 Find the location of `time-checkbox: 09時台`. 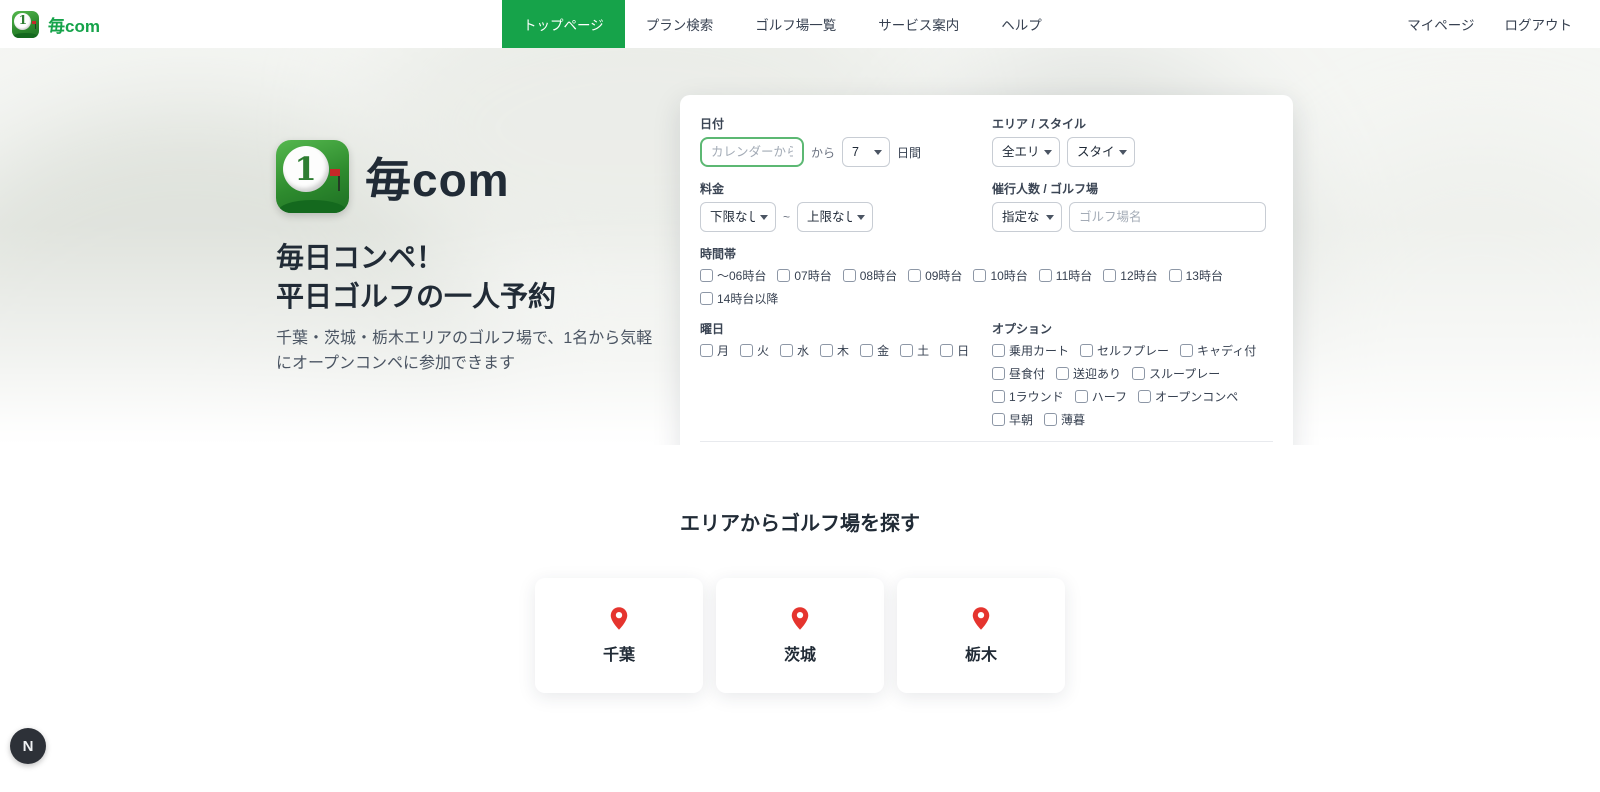

time-checkbox: 09時台 is located at coordinates (935, 275).